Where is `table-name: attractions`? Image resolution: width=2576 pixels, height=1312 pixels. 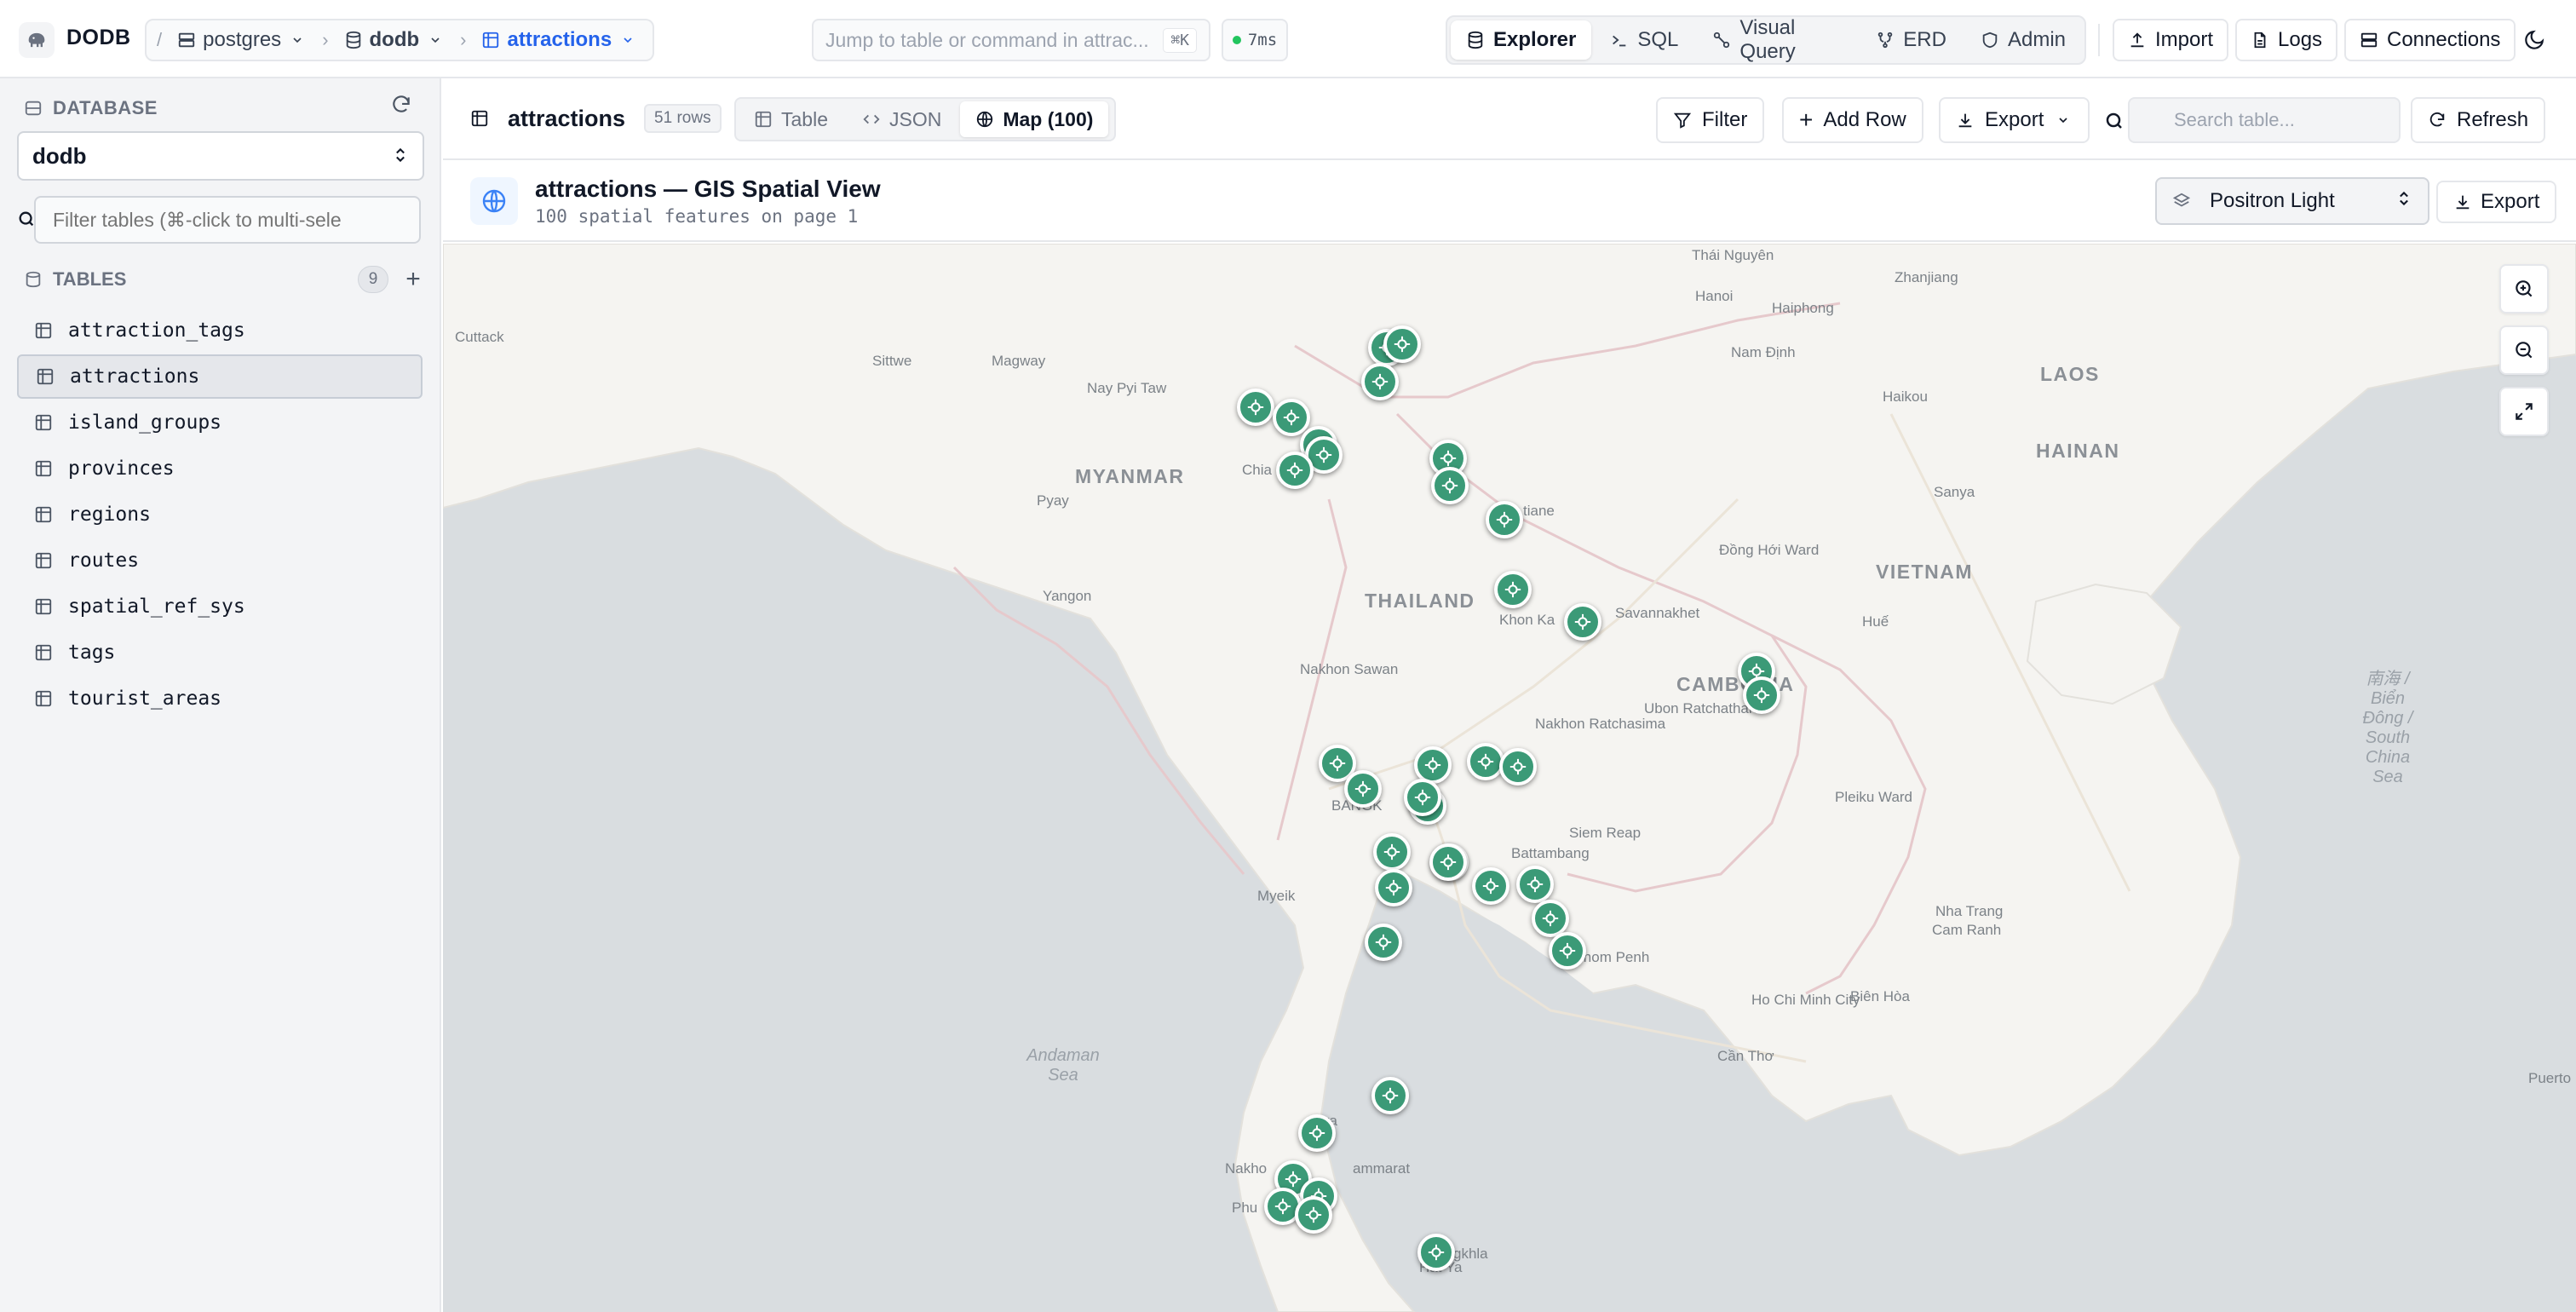 table-name: attractions is located at coordinates (567, 118).